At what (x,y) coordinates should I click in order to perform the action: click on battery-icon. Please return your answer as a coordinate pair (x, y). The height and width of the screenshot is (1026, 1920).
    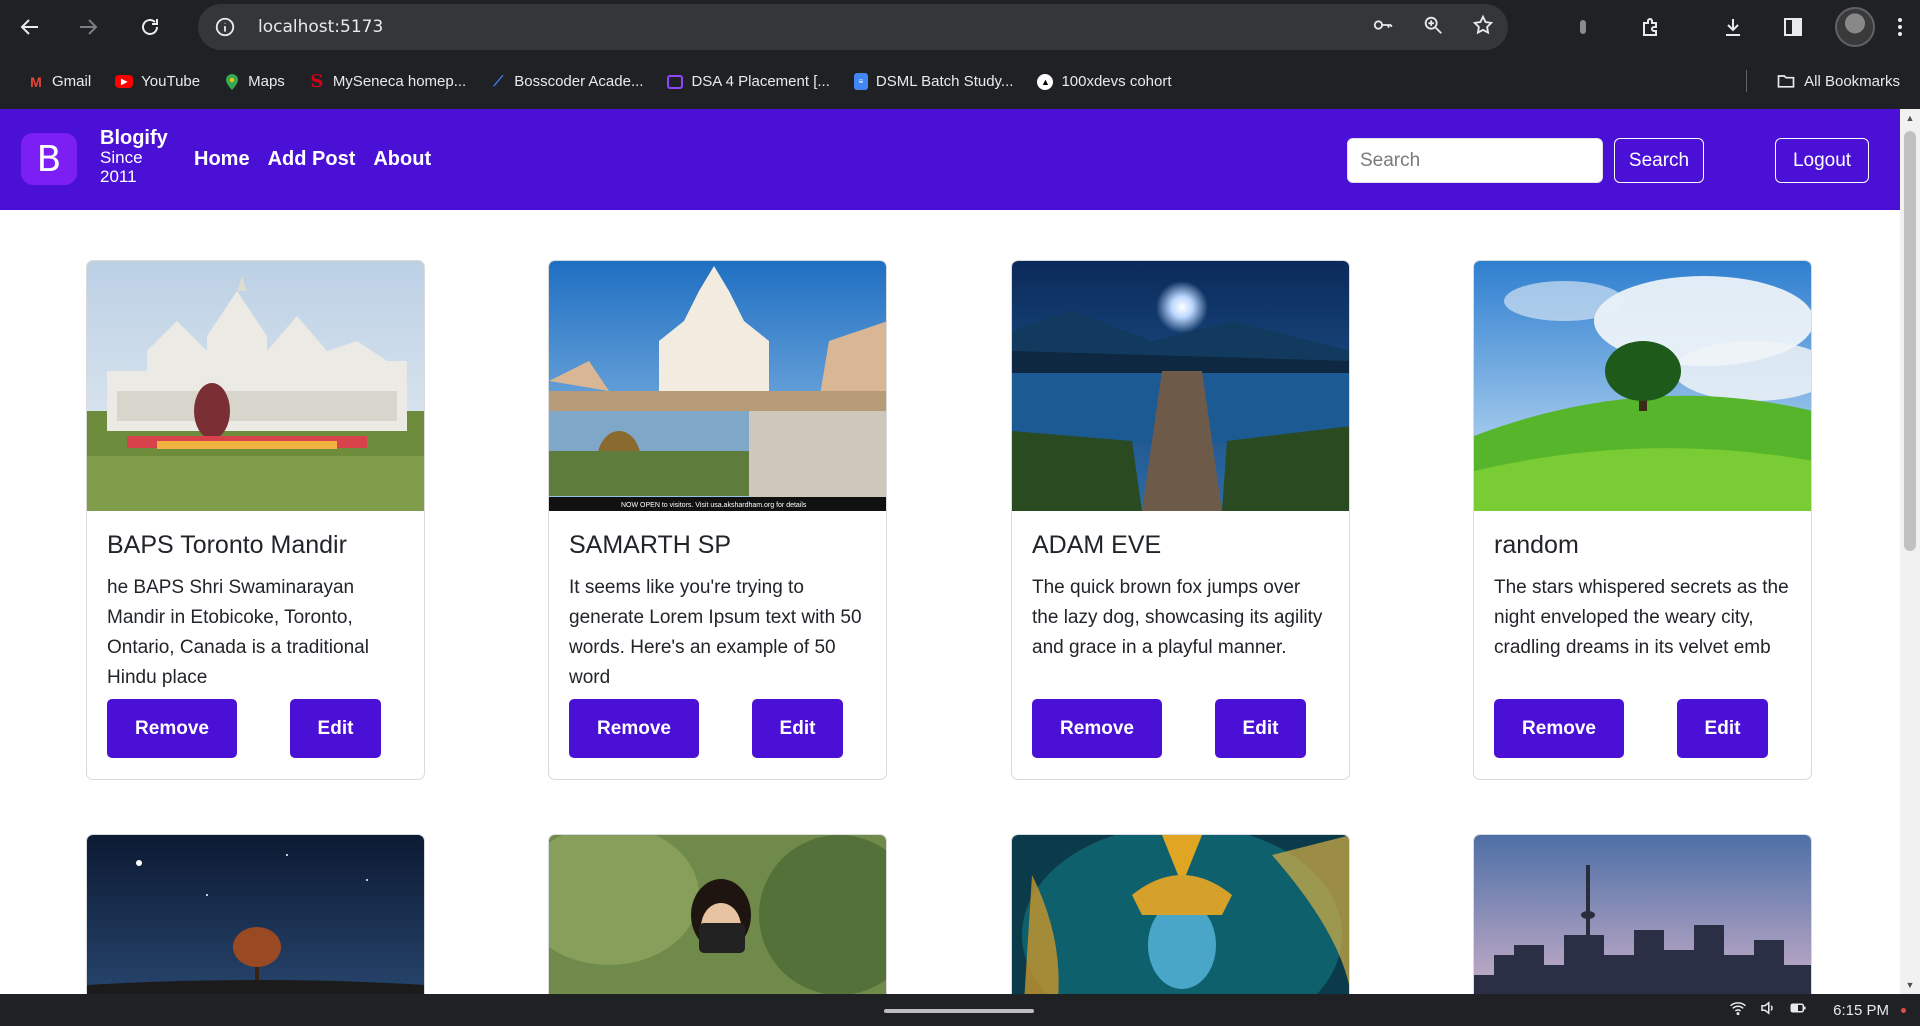
    Looking at the image, I should click on (1798, 1010).